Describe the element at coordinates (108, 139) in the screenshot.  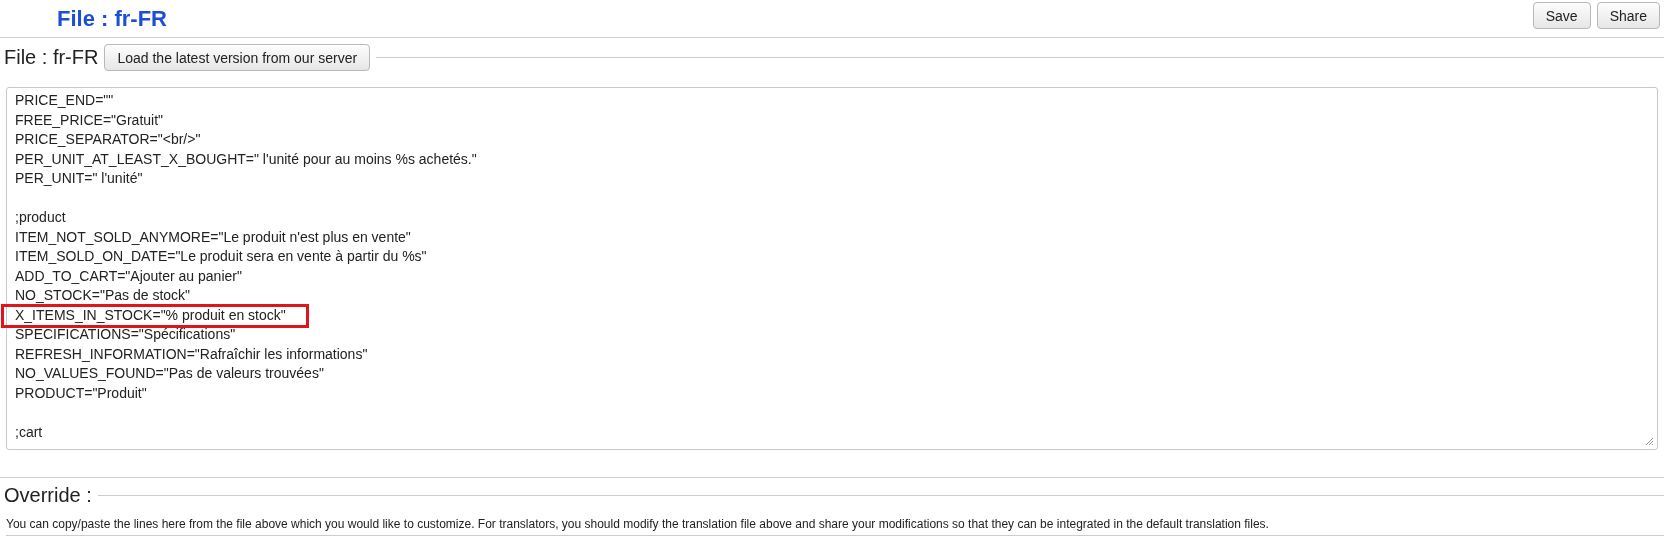
I see `code-line: PRICE_SEPARATOR="<br/>"` at that location.